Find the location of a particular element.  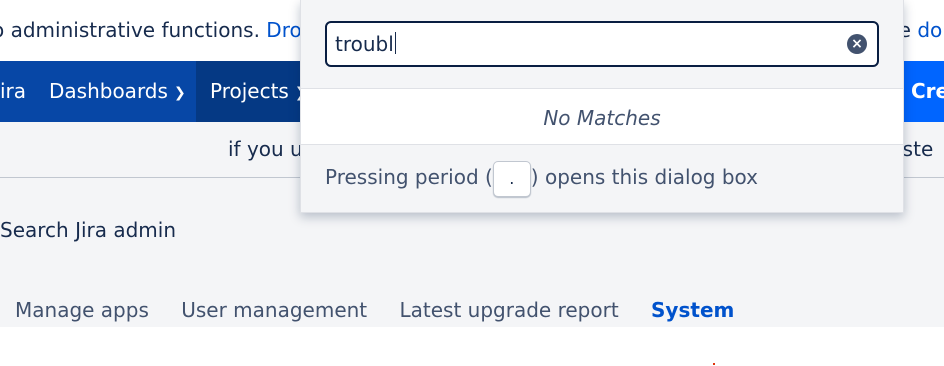

hint-text-before: Pressing period ( is located at coordinates (409, 177).